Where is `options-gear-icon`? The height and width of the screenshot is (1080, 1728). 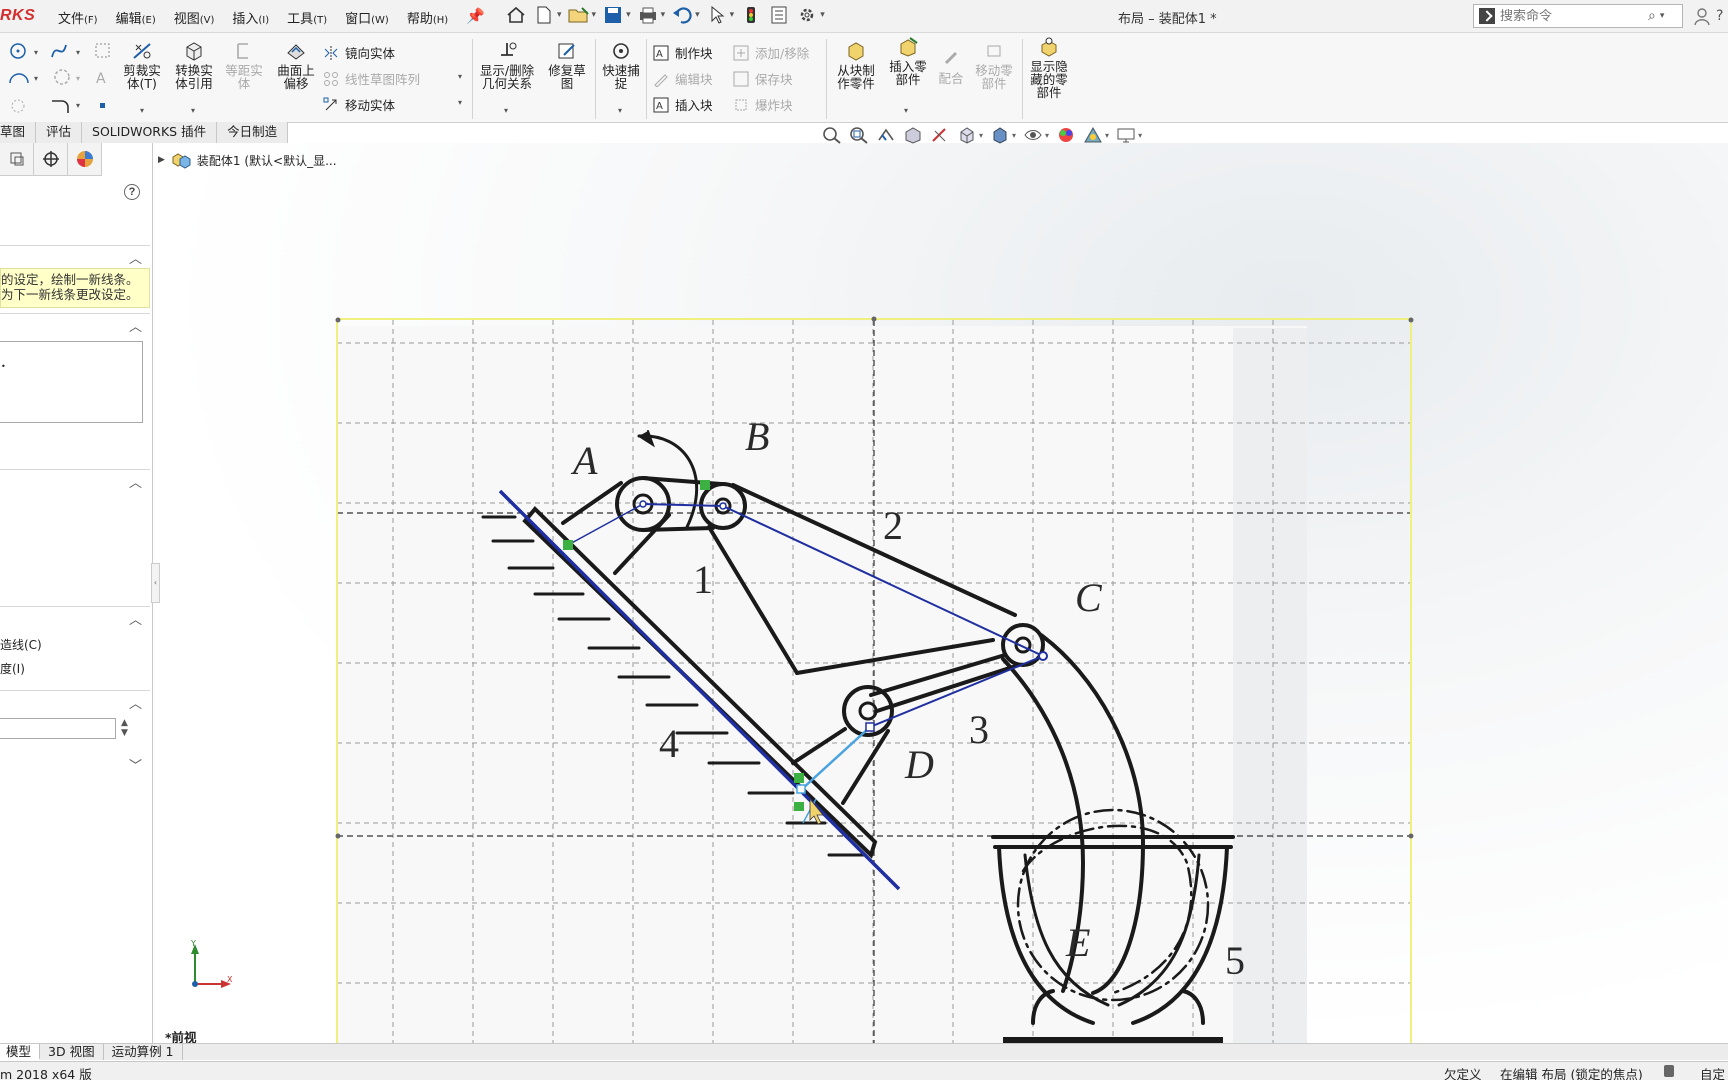
options-gear-icon is located at coordinates (807, 15).